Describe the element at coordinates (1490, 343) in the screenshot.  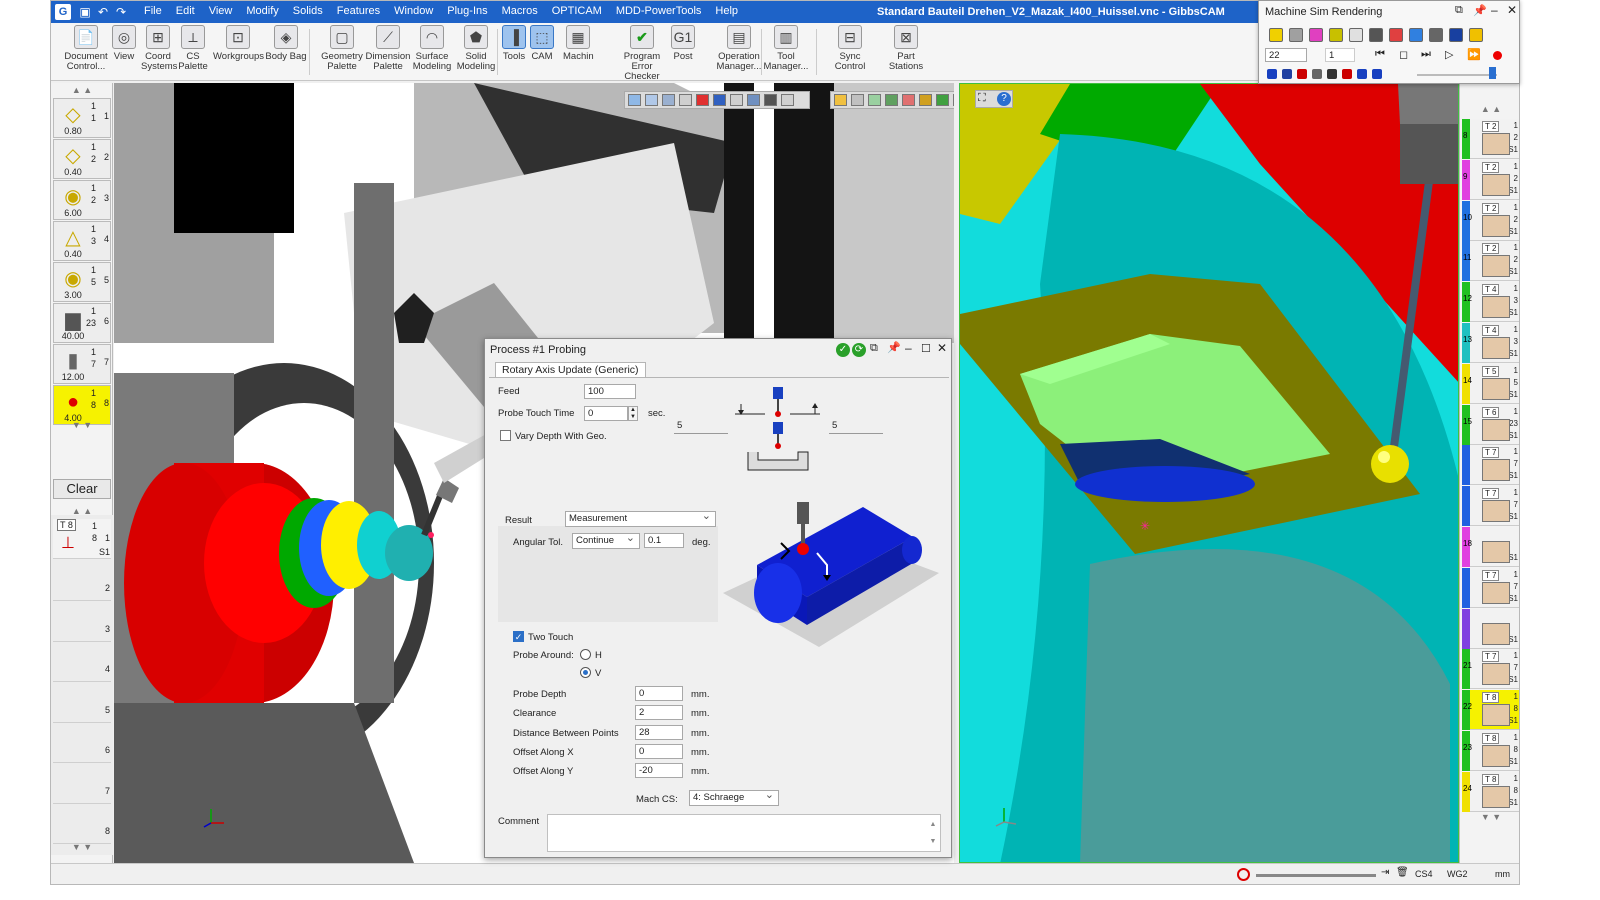
I see `operation-tile-6: 13 T 4 1 3 S1` at that location.